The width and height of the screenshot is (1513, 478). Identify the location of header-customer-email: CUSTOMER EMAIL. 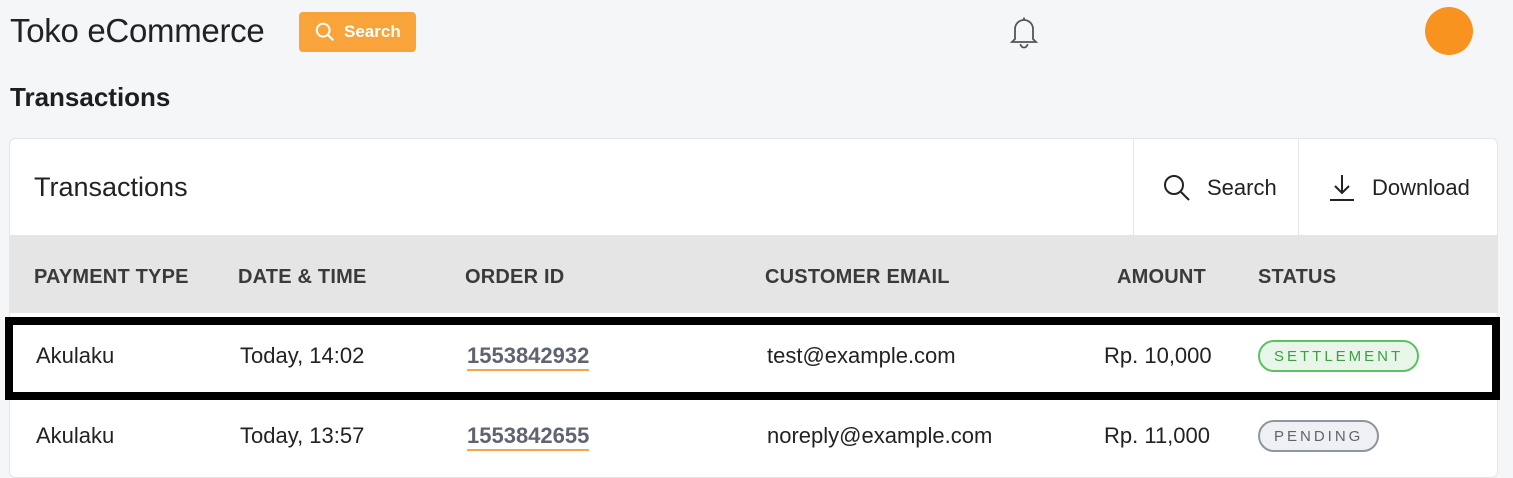
(857, 277).